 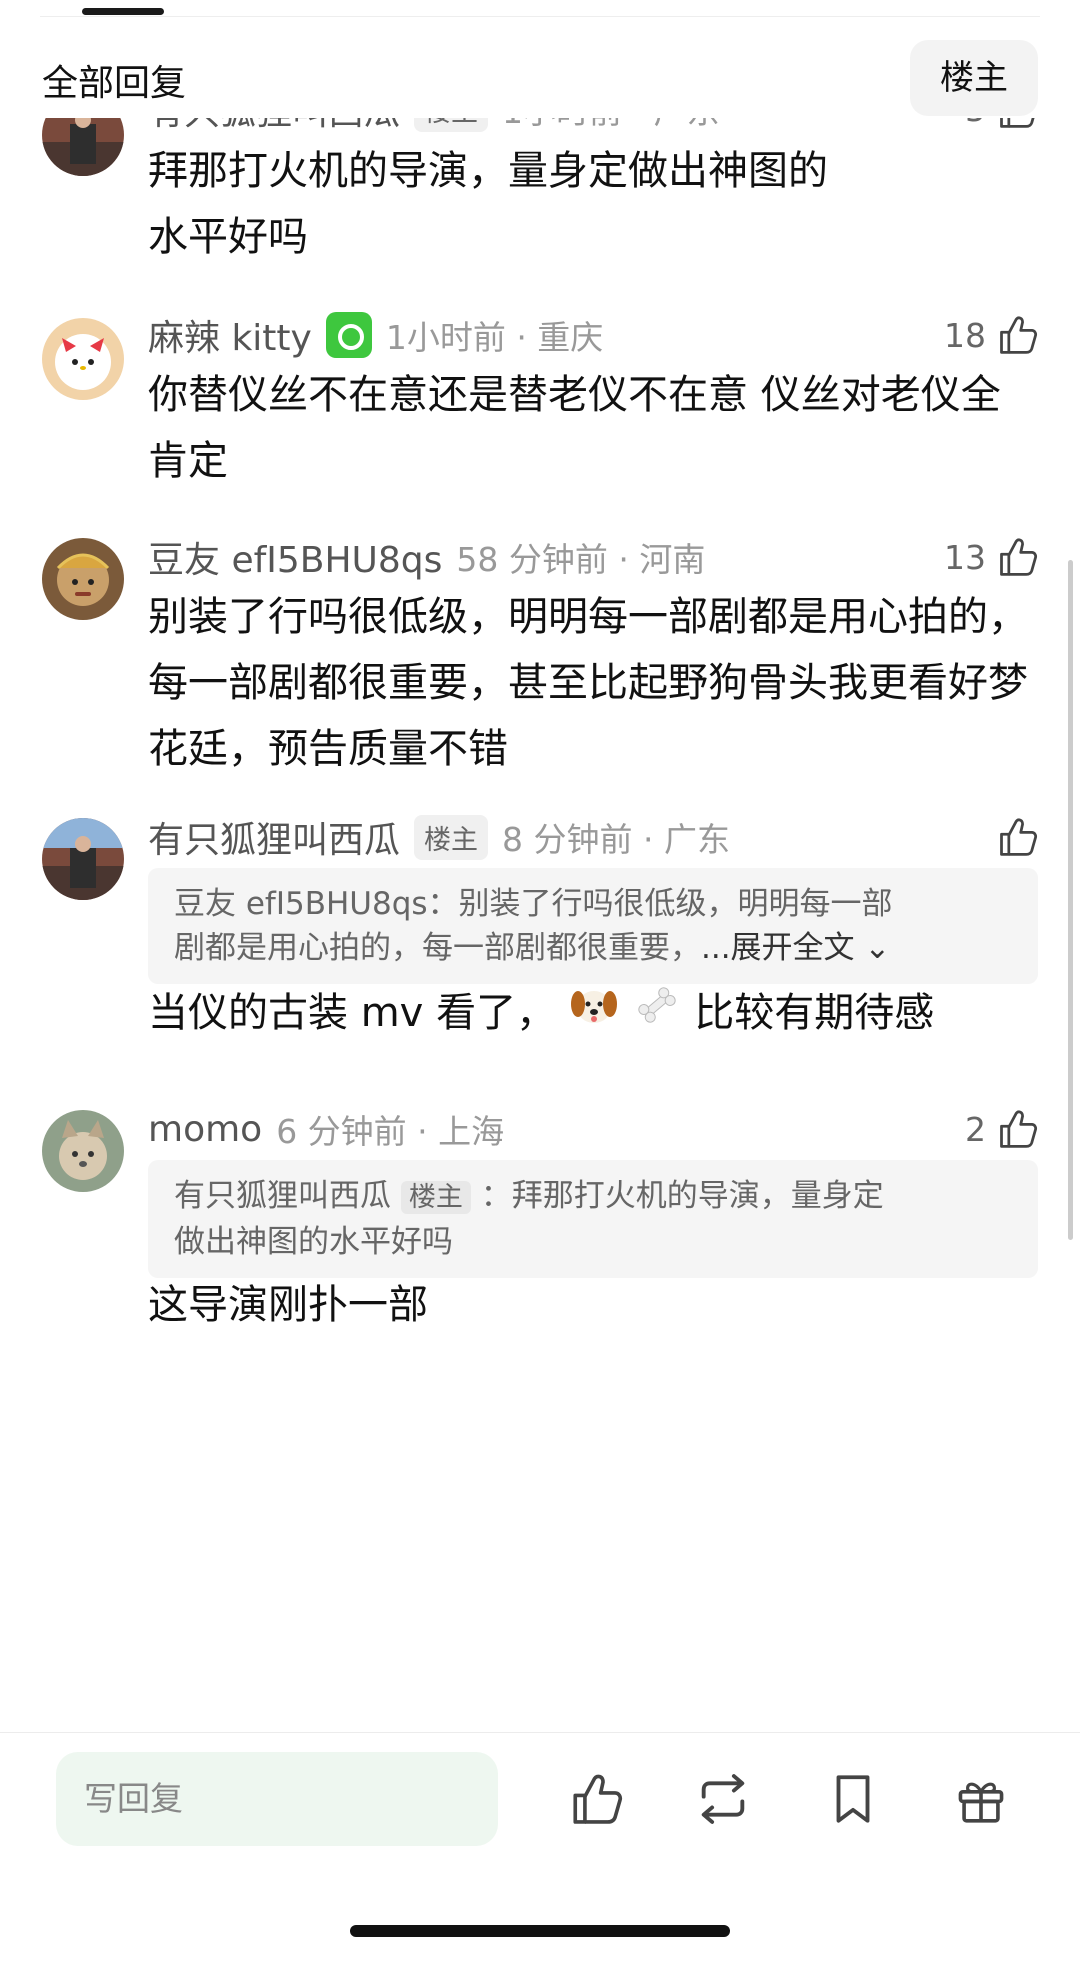 What do you see at coordinates (295, 557) in the screenshot?
I see `username: 豆友 efI5BHU8qs` at bounding box center [295, 557].